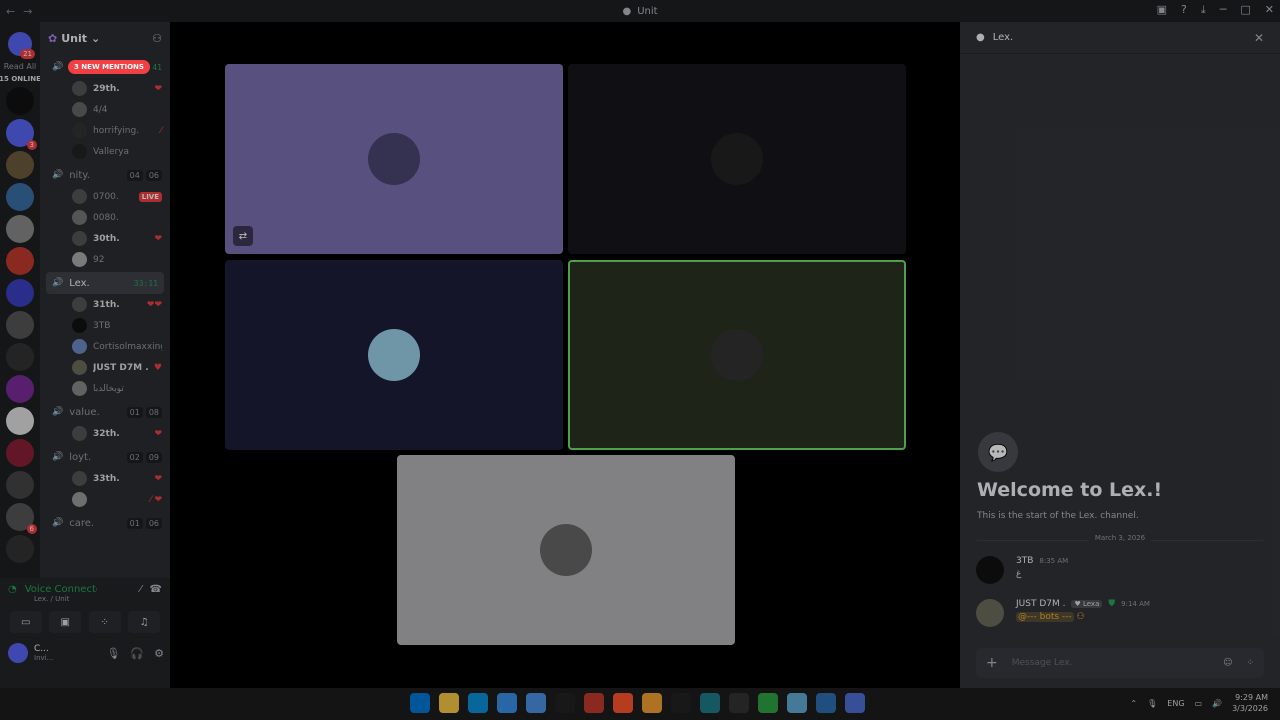 The image size is (1280, 720). Describe the element at coordinates (21, 134) in the screenshot. I see `server-icon: 3` at that location.